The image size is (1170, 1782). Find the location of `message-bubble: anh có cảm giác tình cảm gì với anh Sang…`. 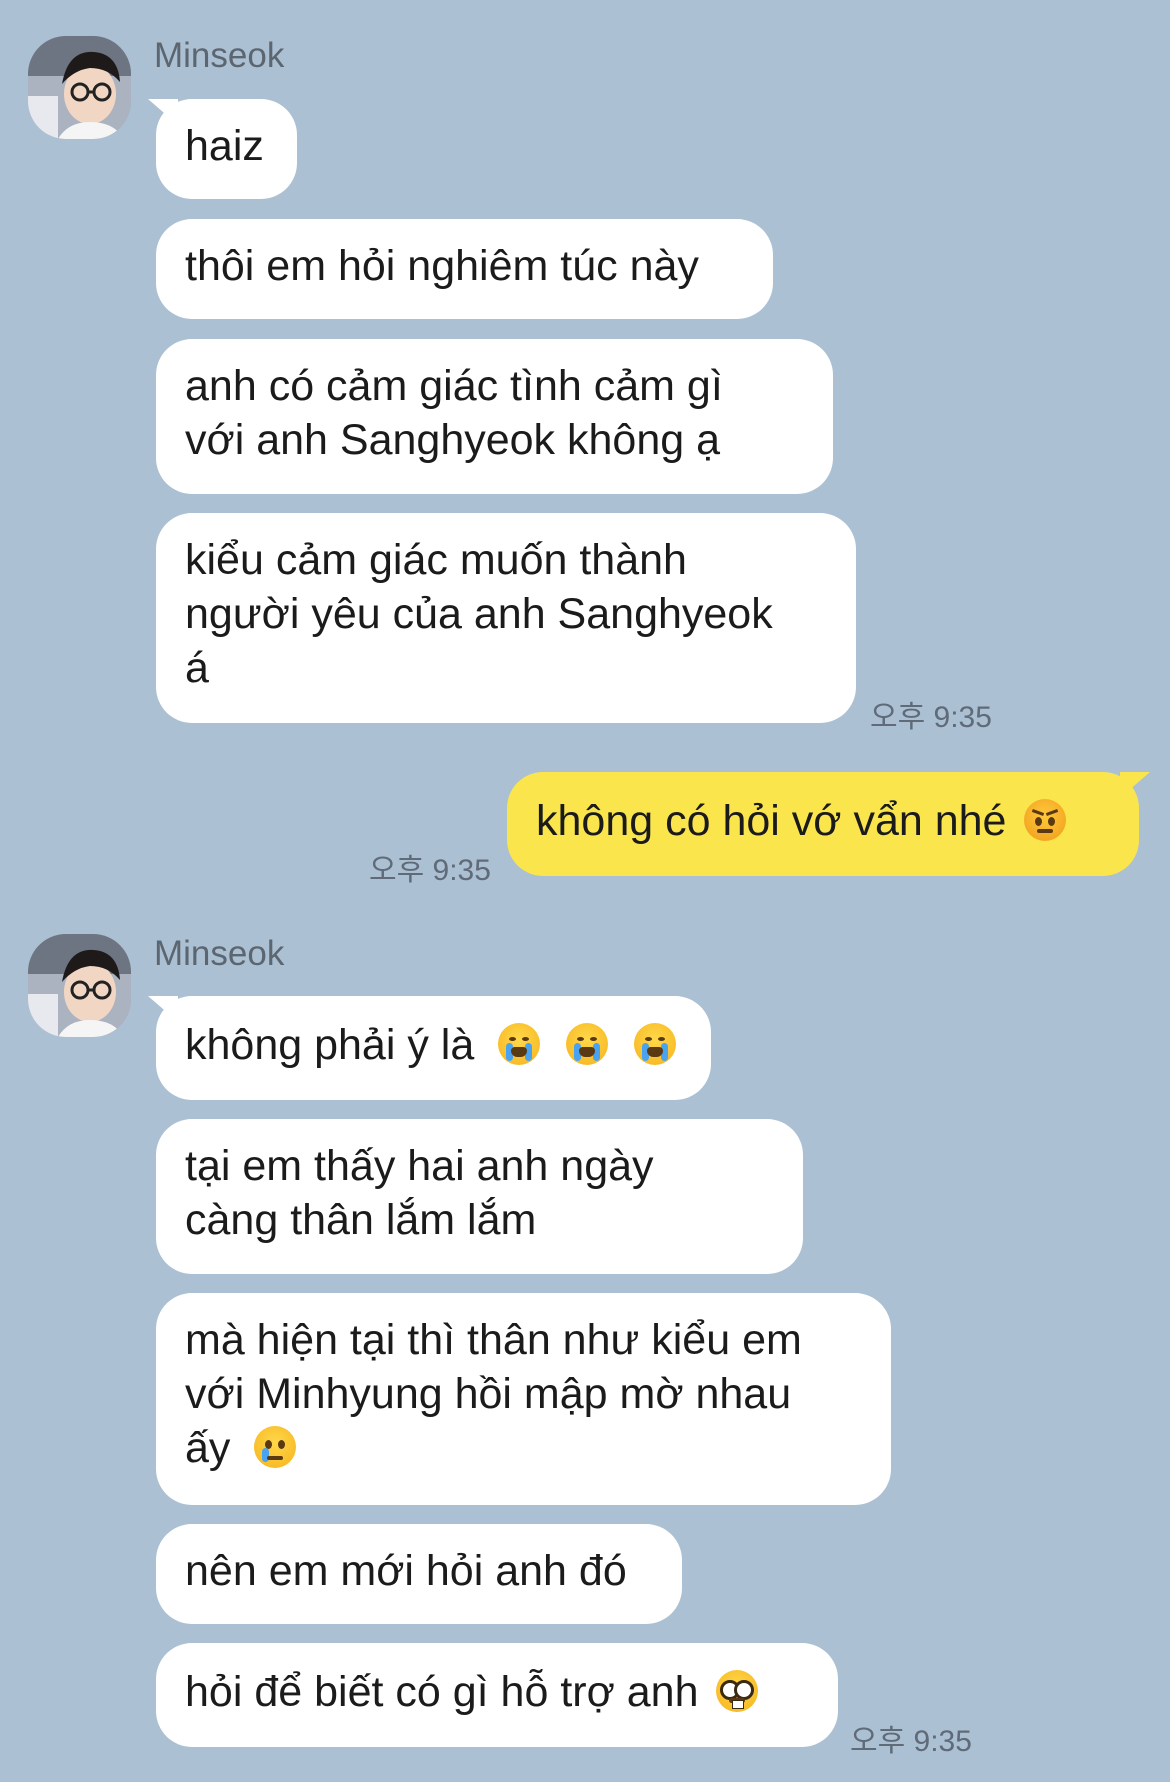

message-bubble: anh có cảm giác tình cảm gì với anh Sang… is located at coordinates (494, 416).